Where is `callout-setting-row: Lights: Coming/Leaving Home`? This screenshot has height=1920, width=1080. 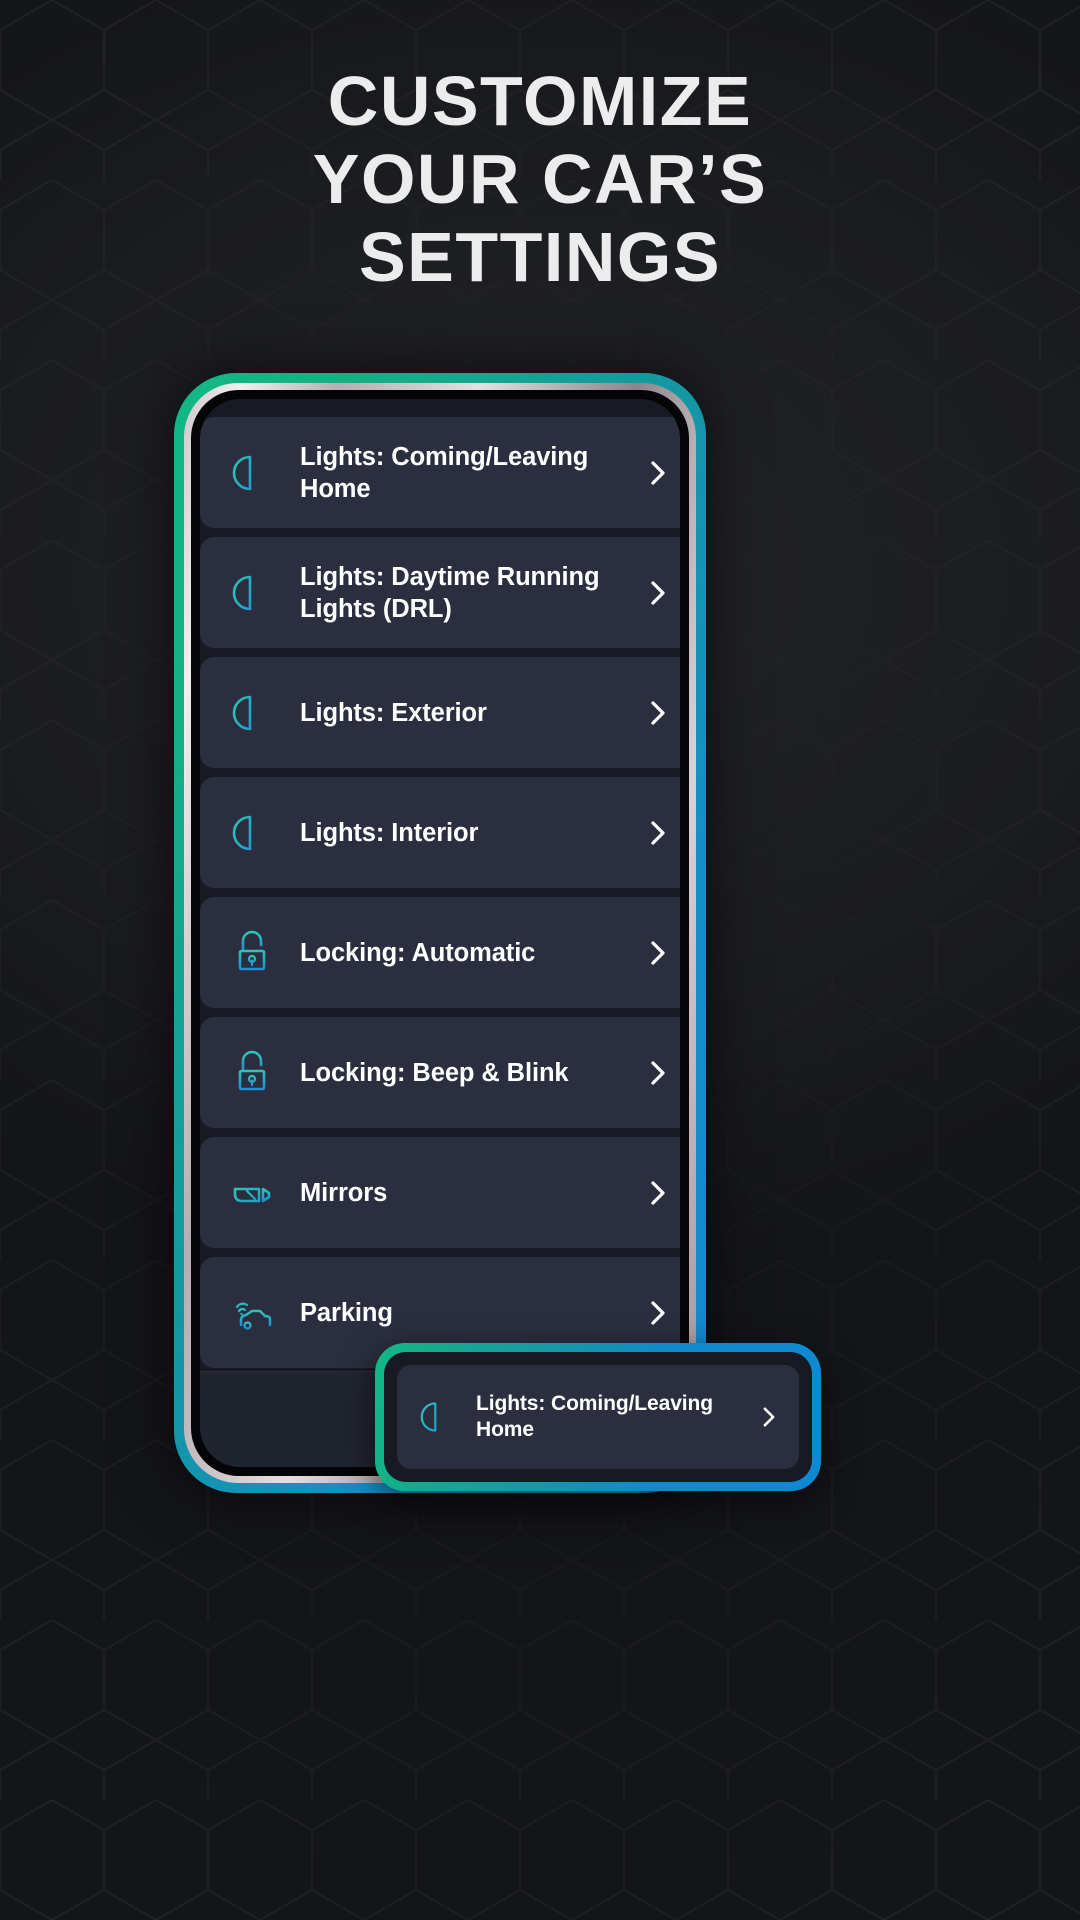
callout-setting-row: Lights: Coming/Leaving Home is located at coordinates (598, 1417).